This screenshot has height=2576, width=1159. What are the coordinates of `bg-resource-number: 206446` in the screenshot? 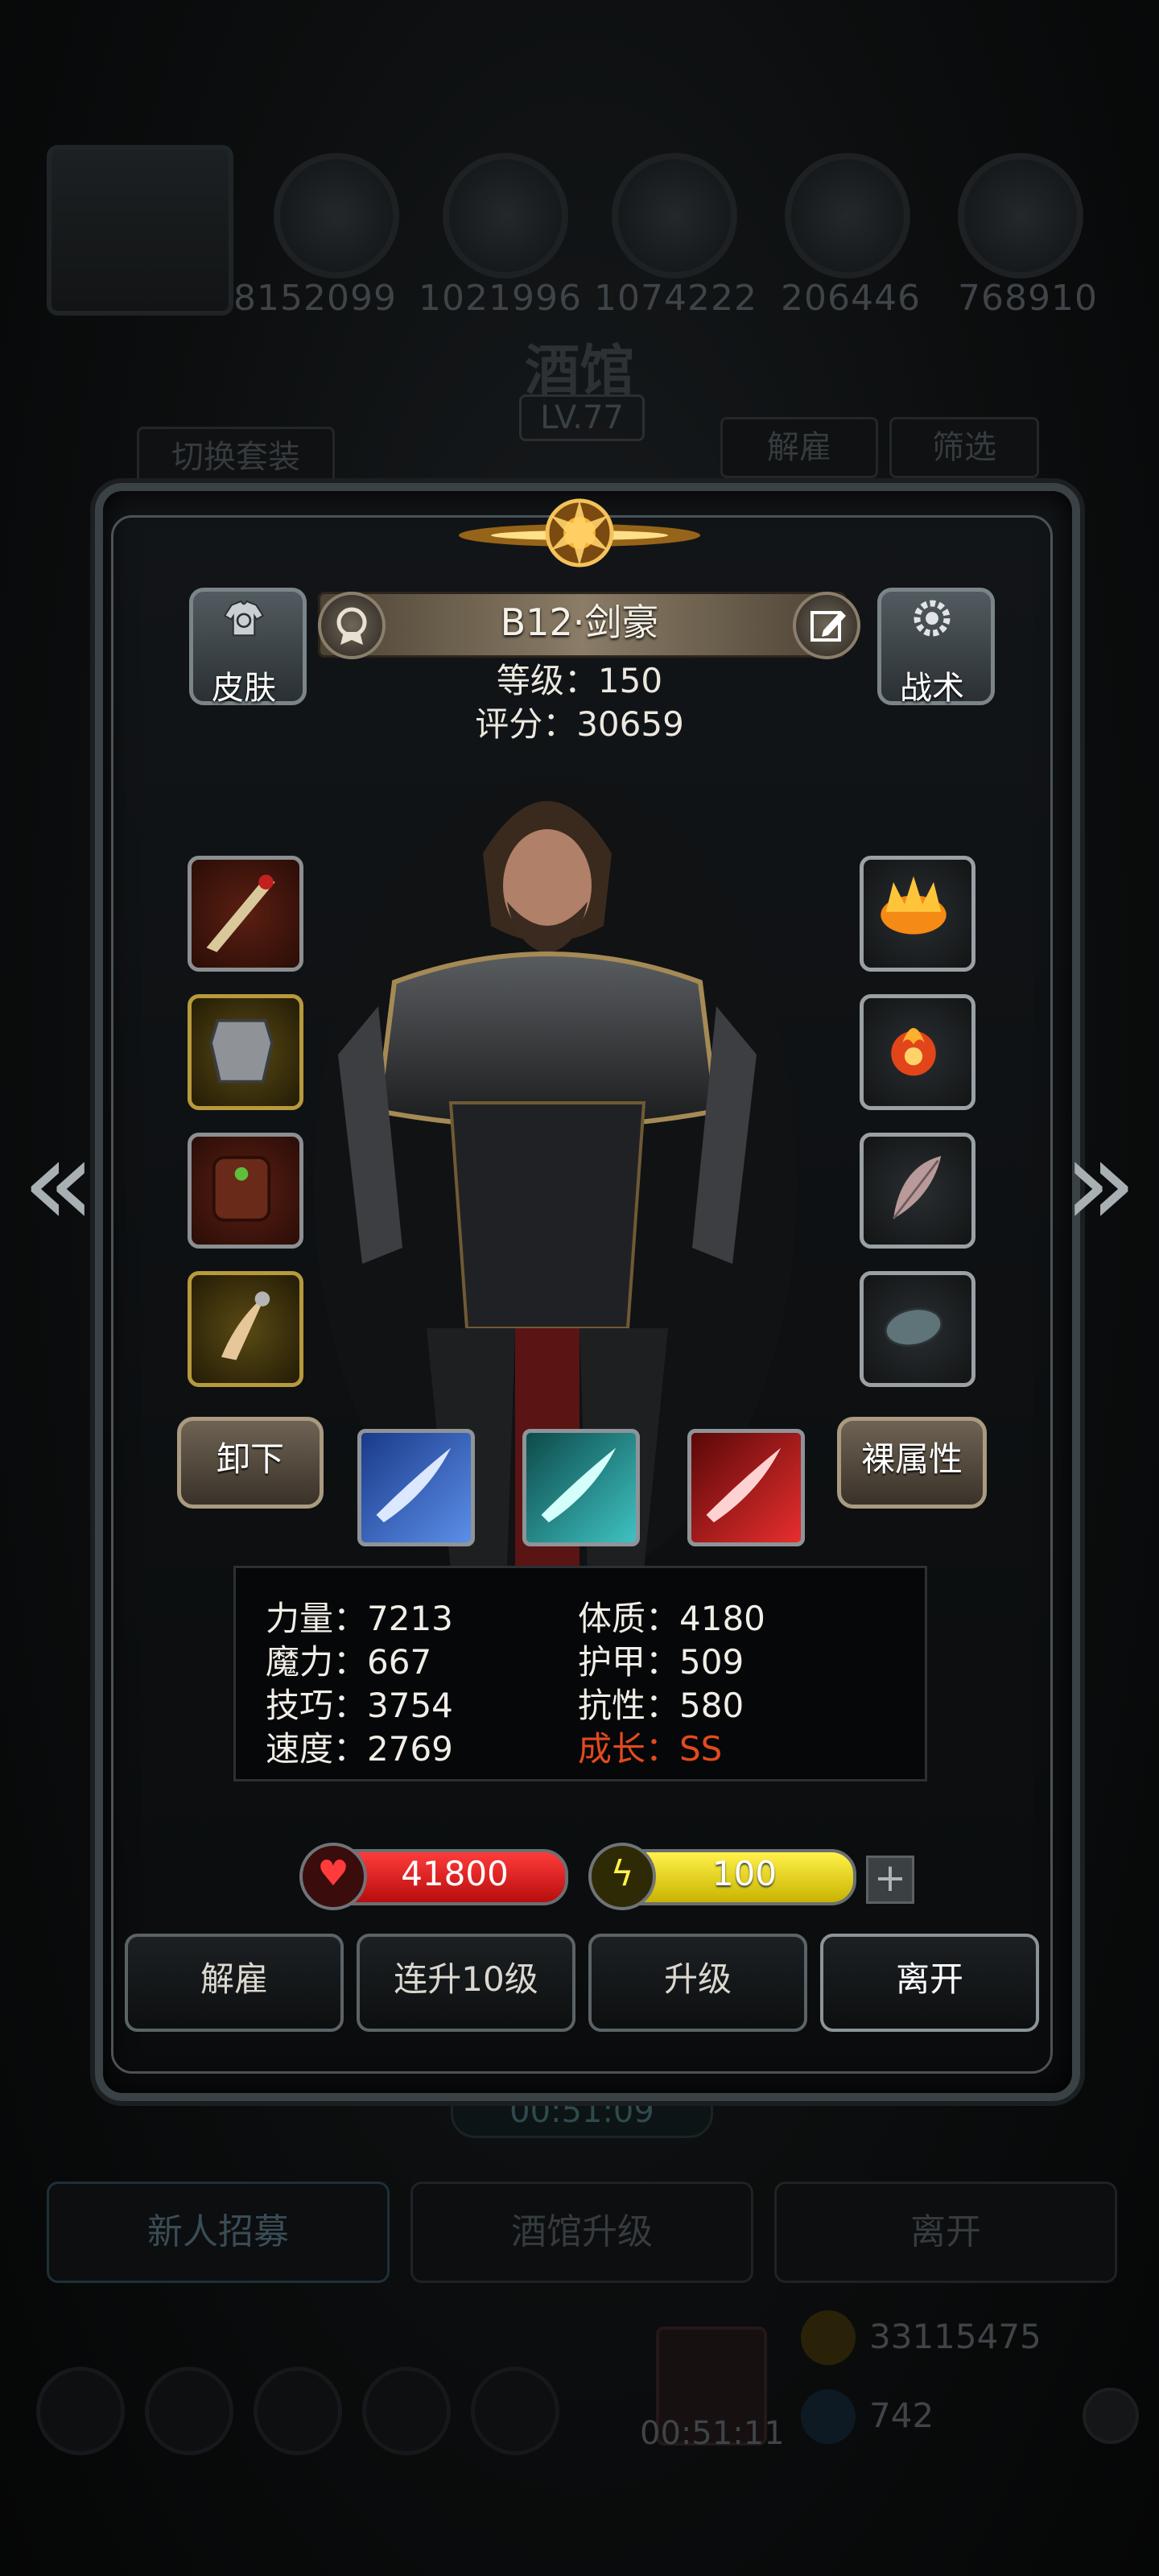 It's located at (851, 298).